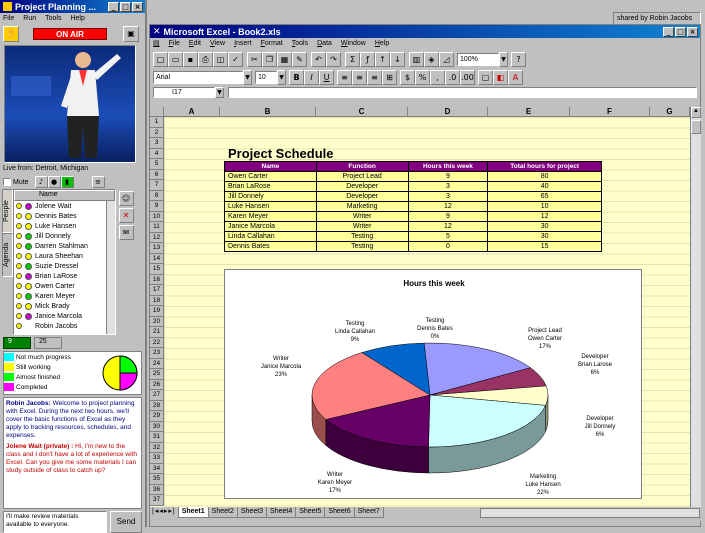 This screenshot has width=705, height=533. Describe the element at coordinates (268, 112) in the screenshot. I see `col-header-b: B` at that location.